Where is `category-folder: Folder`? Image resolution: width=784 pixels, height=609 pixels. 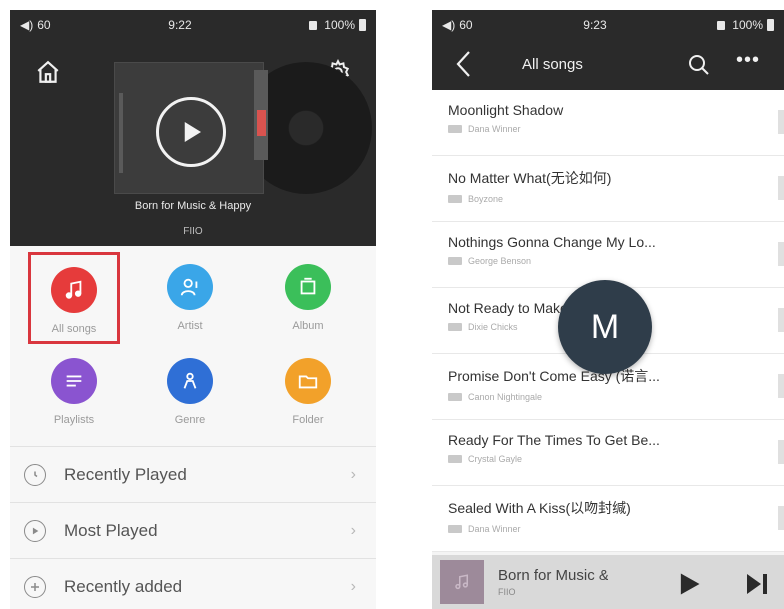
category-folder: Folder is located at coordinates (308, 392).